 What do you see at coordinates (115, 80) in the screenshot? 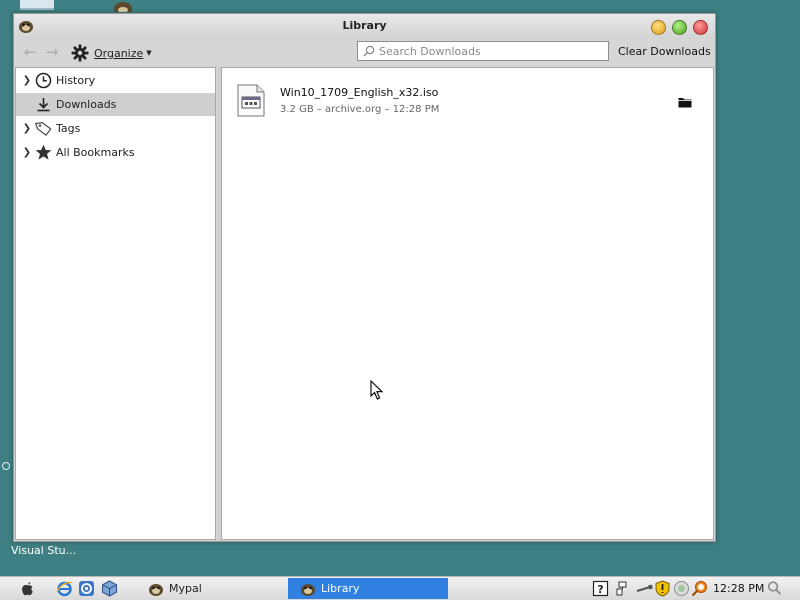
I see `sidebar-item-history: ❯ History` at bounding box center [115, 80].